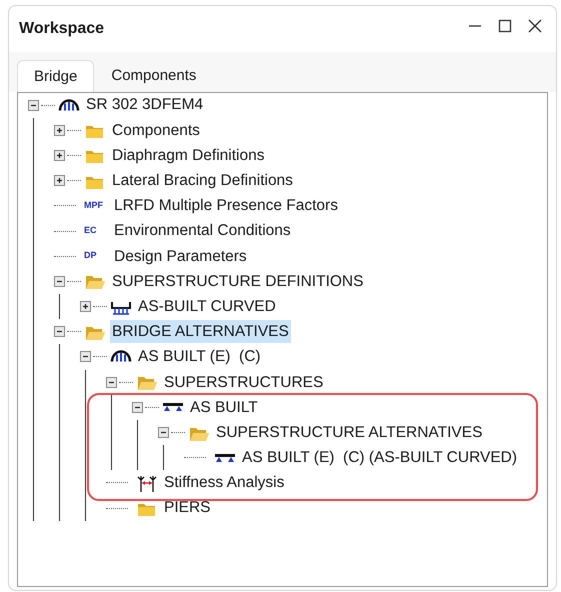 This screenshot has height=592, width=561. I want to click on tree-item: Lateral Bracing Definitions, so click(202, 180).